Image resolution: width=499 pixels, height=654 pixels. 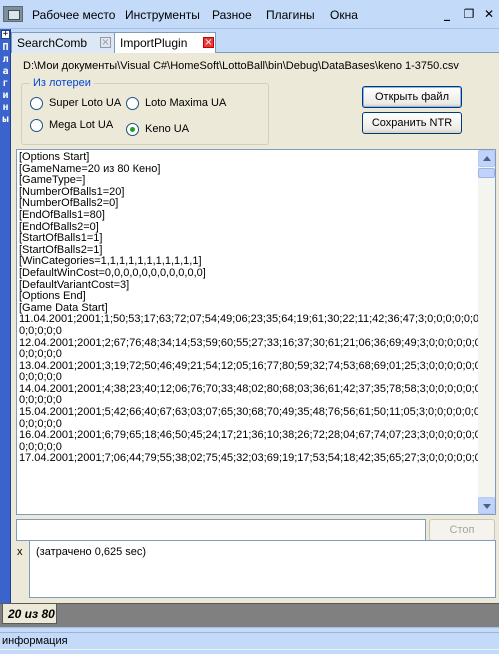 What do you see at coordinates (232, 15) in the screenshot?
I see `menu-misc: Разное` at bounding box center [232, 15].